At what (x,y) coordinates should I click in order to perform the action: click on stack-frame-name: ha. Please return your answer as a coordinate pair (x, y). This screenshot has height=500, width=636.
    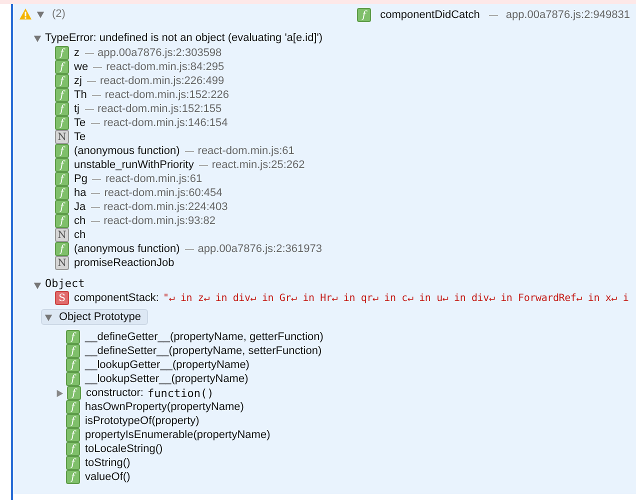
    Looking at the image, I should click on (80, 193).